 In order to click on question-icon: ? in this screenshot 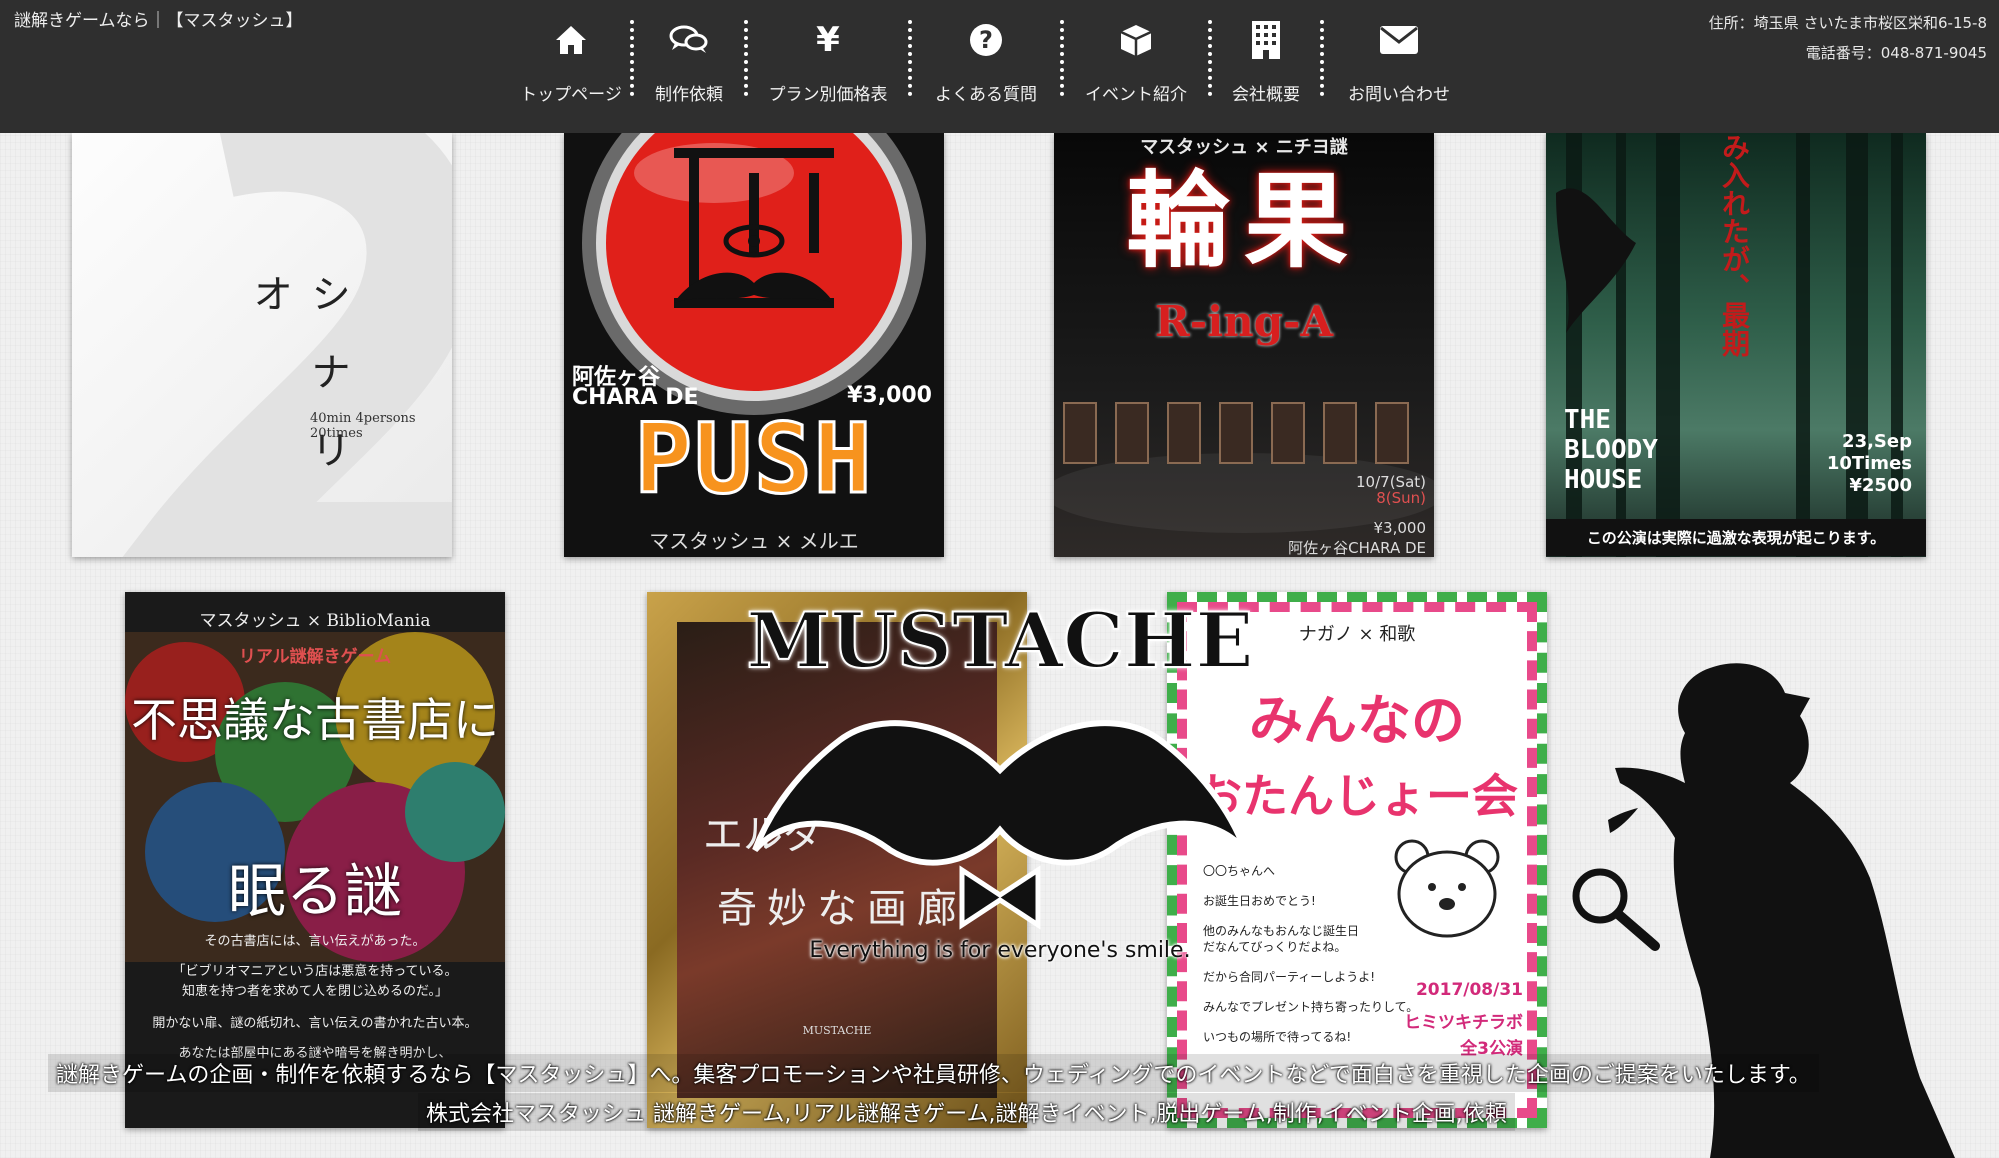, I will do `click(986, 40)`.